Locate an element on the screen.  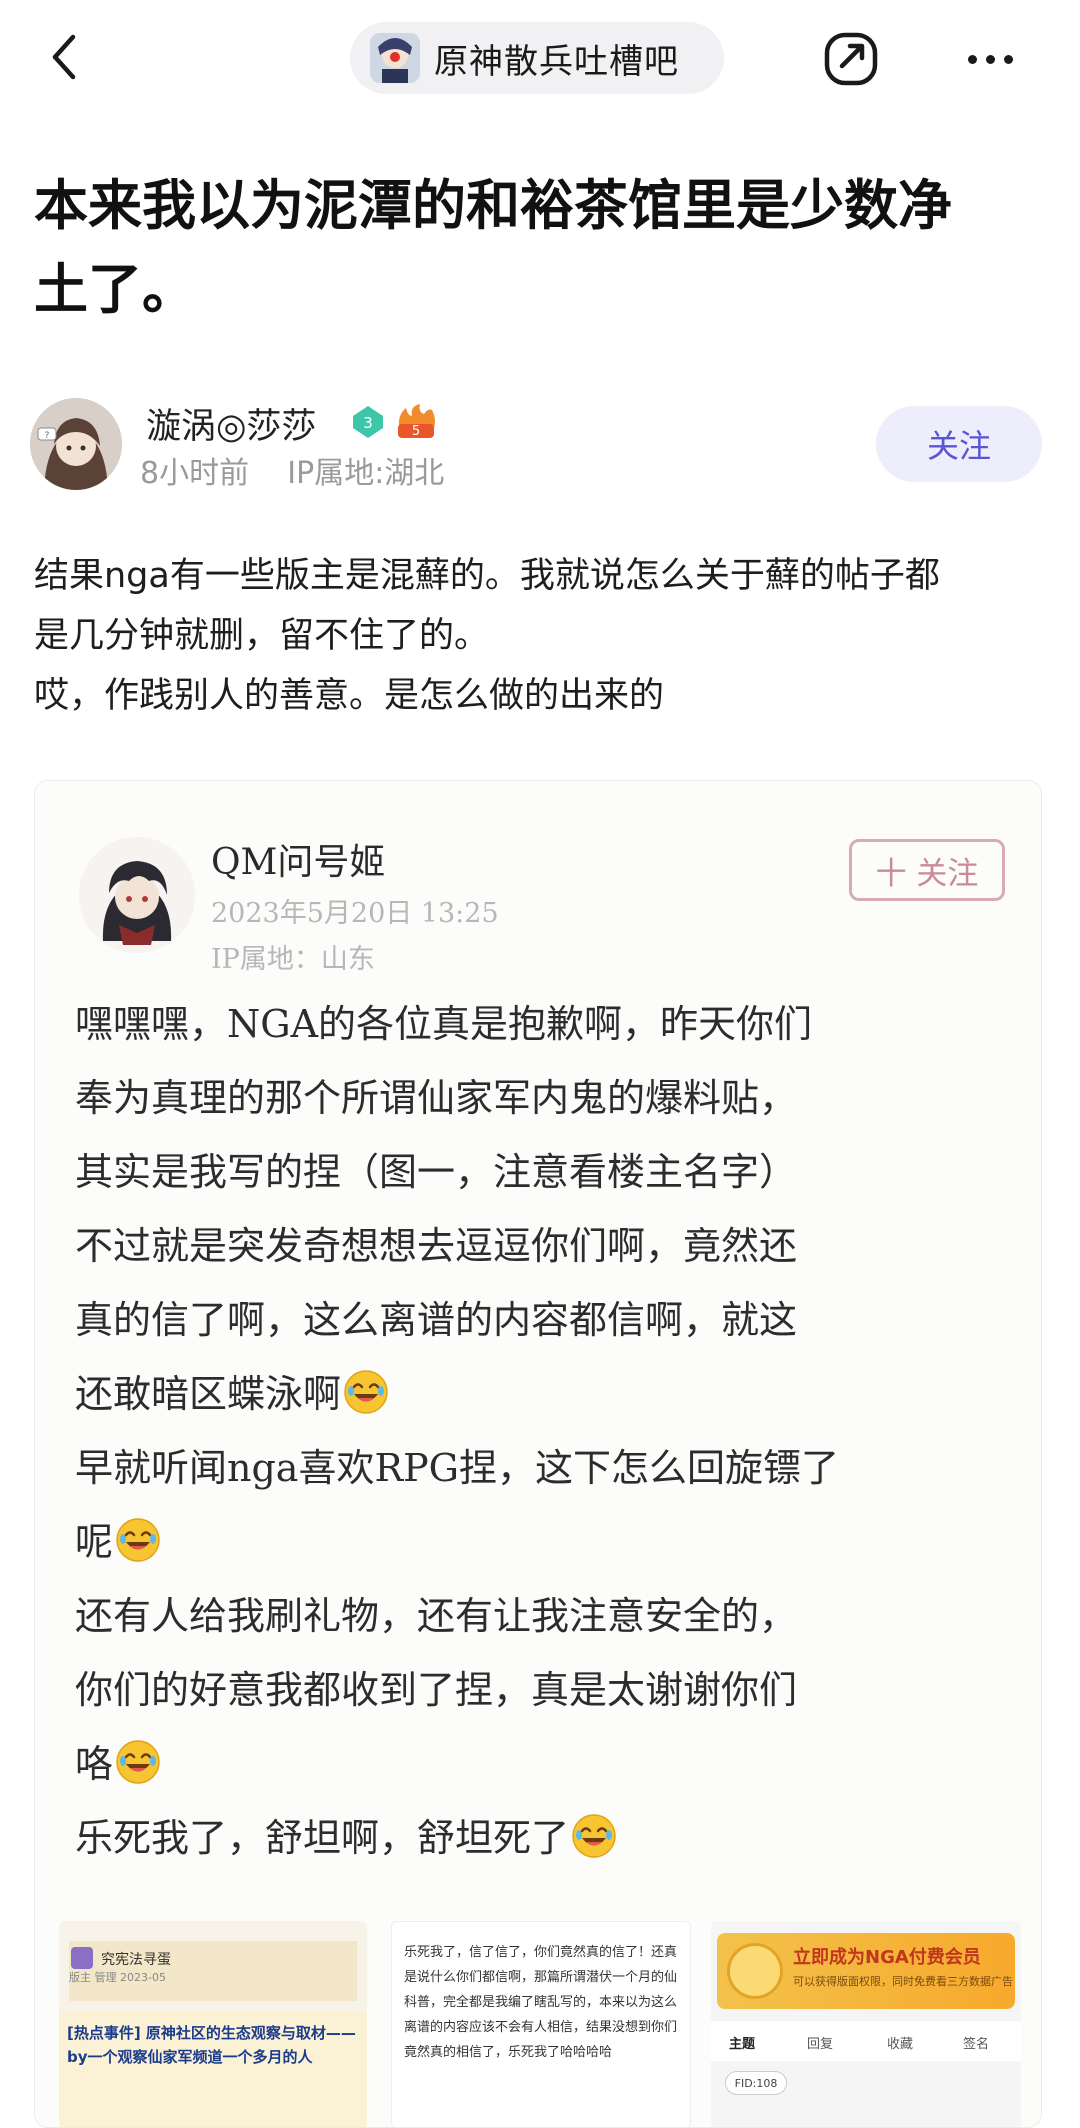
embedded-text-line: 不过就是突发奇想想去逗逗你们啊，竟然还 is located at coordinates (550, 1246).